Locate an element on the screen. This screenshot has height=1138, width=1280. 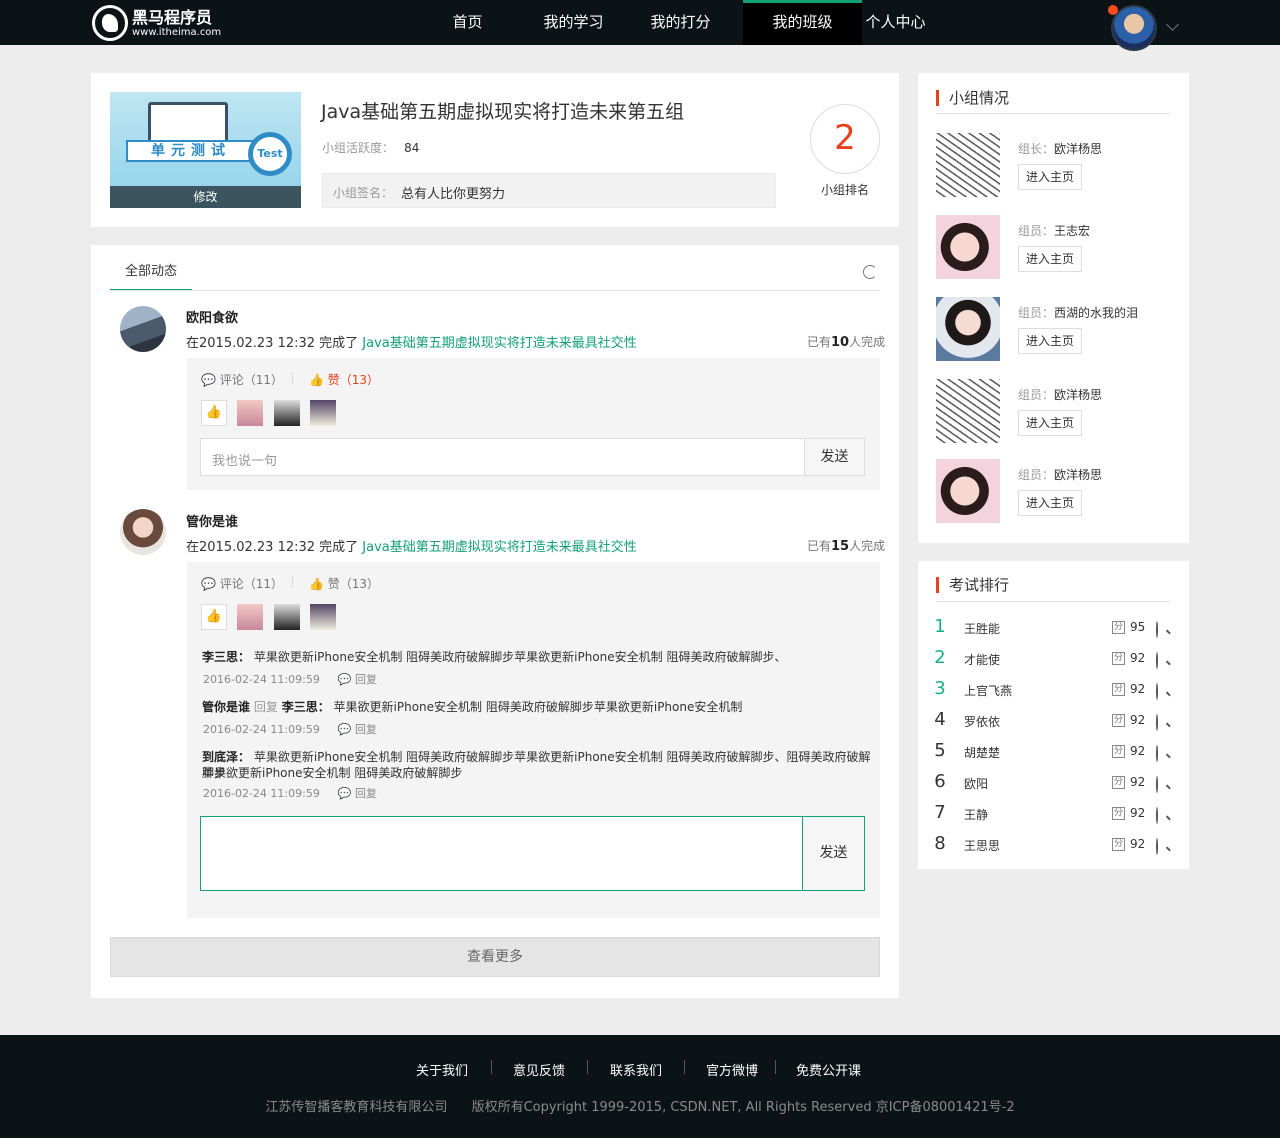
rank-number: 5 is located at coordinates (940, 750).